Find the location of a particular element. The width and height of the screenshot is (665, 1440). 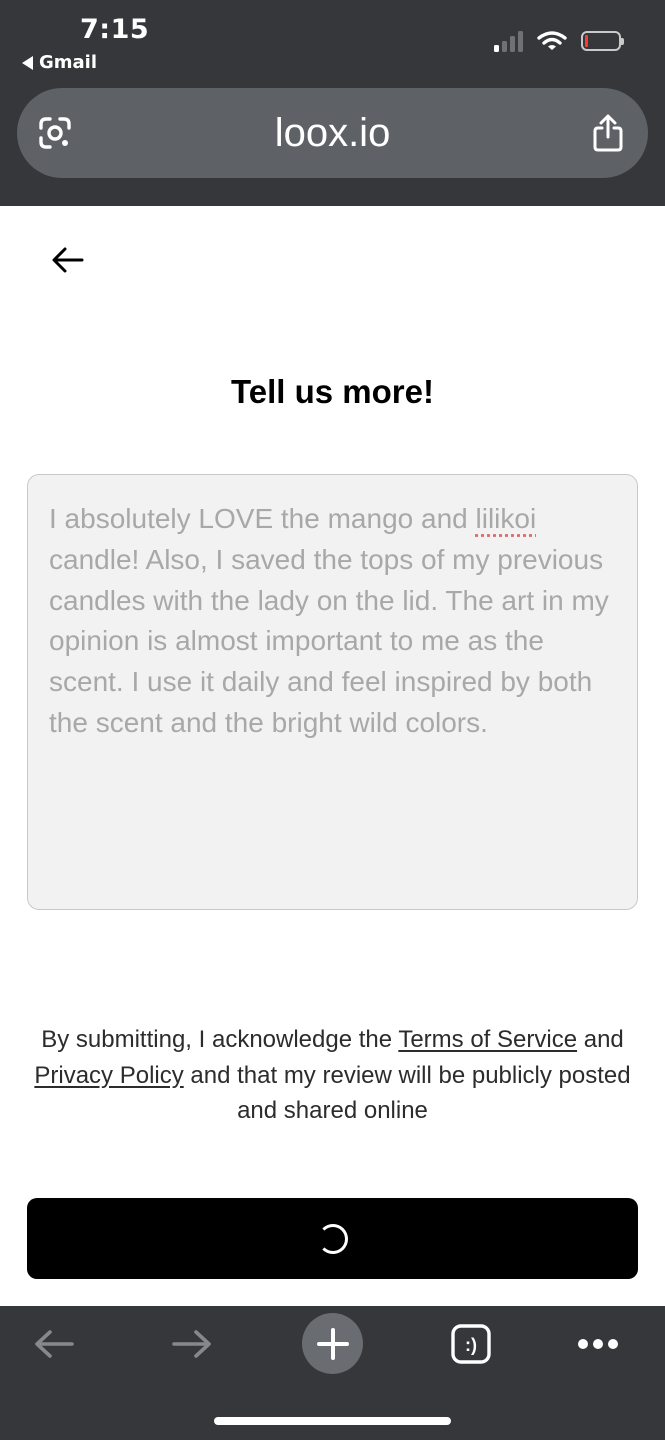

browser-top-chrome: 7:15 Gmail loox.io is located at coordinates (332, 103).